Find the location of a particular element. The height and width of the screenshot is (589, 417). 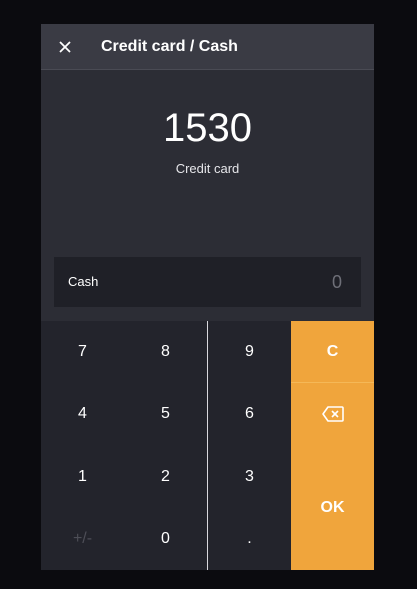

backspace-icon is located at coordinates (332, 414).